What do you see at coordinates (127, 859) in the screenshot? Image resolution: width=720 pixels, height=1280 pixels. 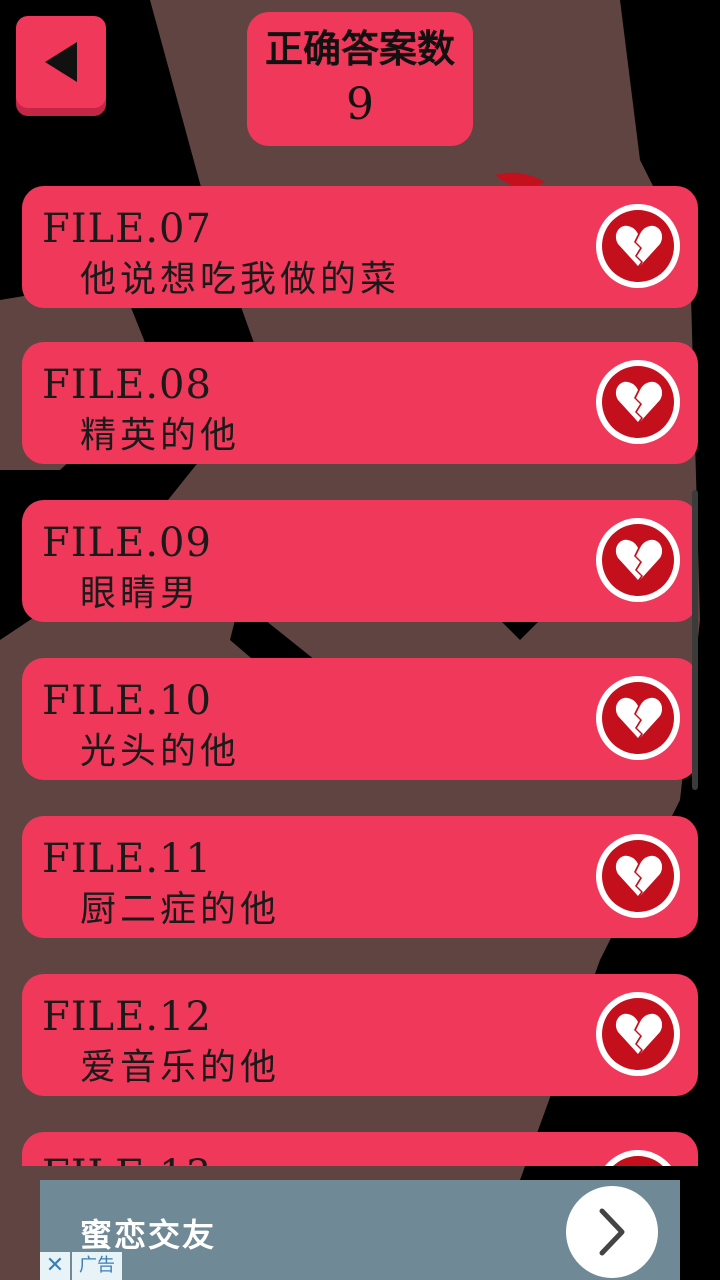 I see `file-number: FILE.11` at bounding box center [127, 859].